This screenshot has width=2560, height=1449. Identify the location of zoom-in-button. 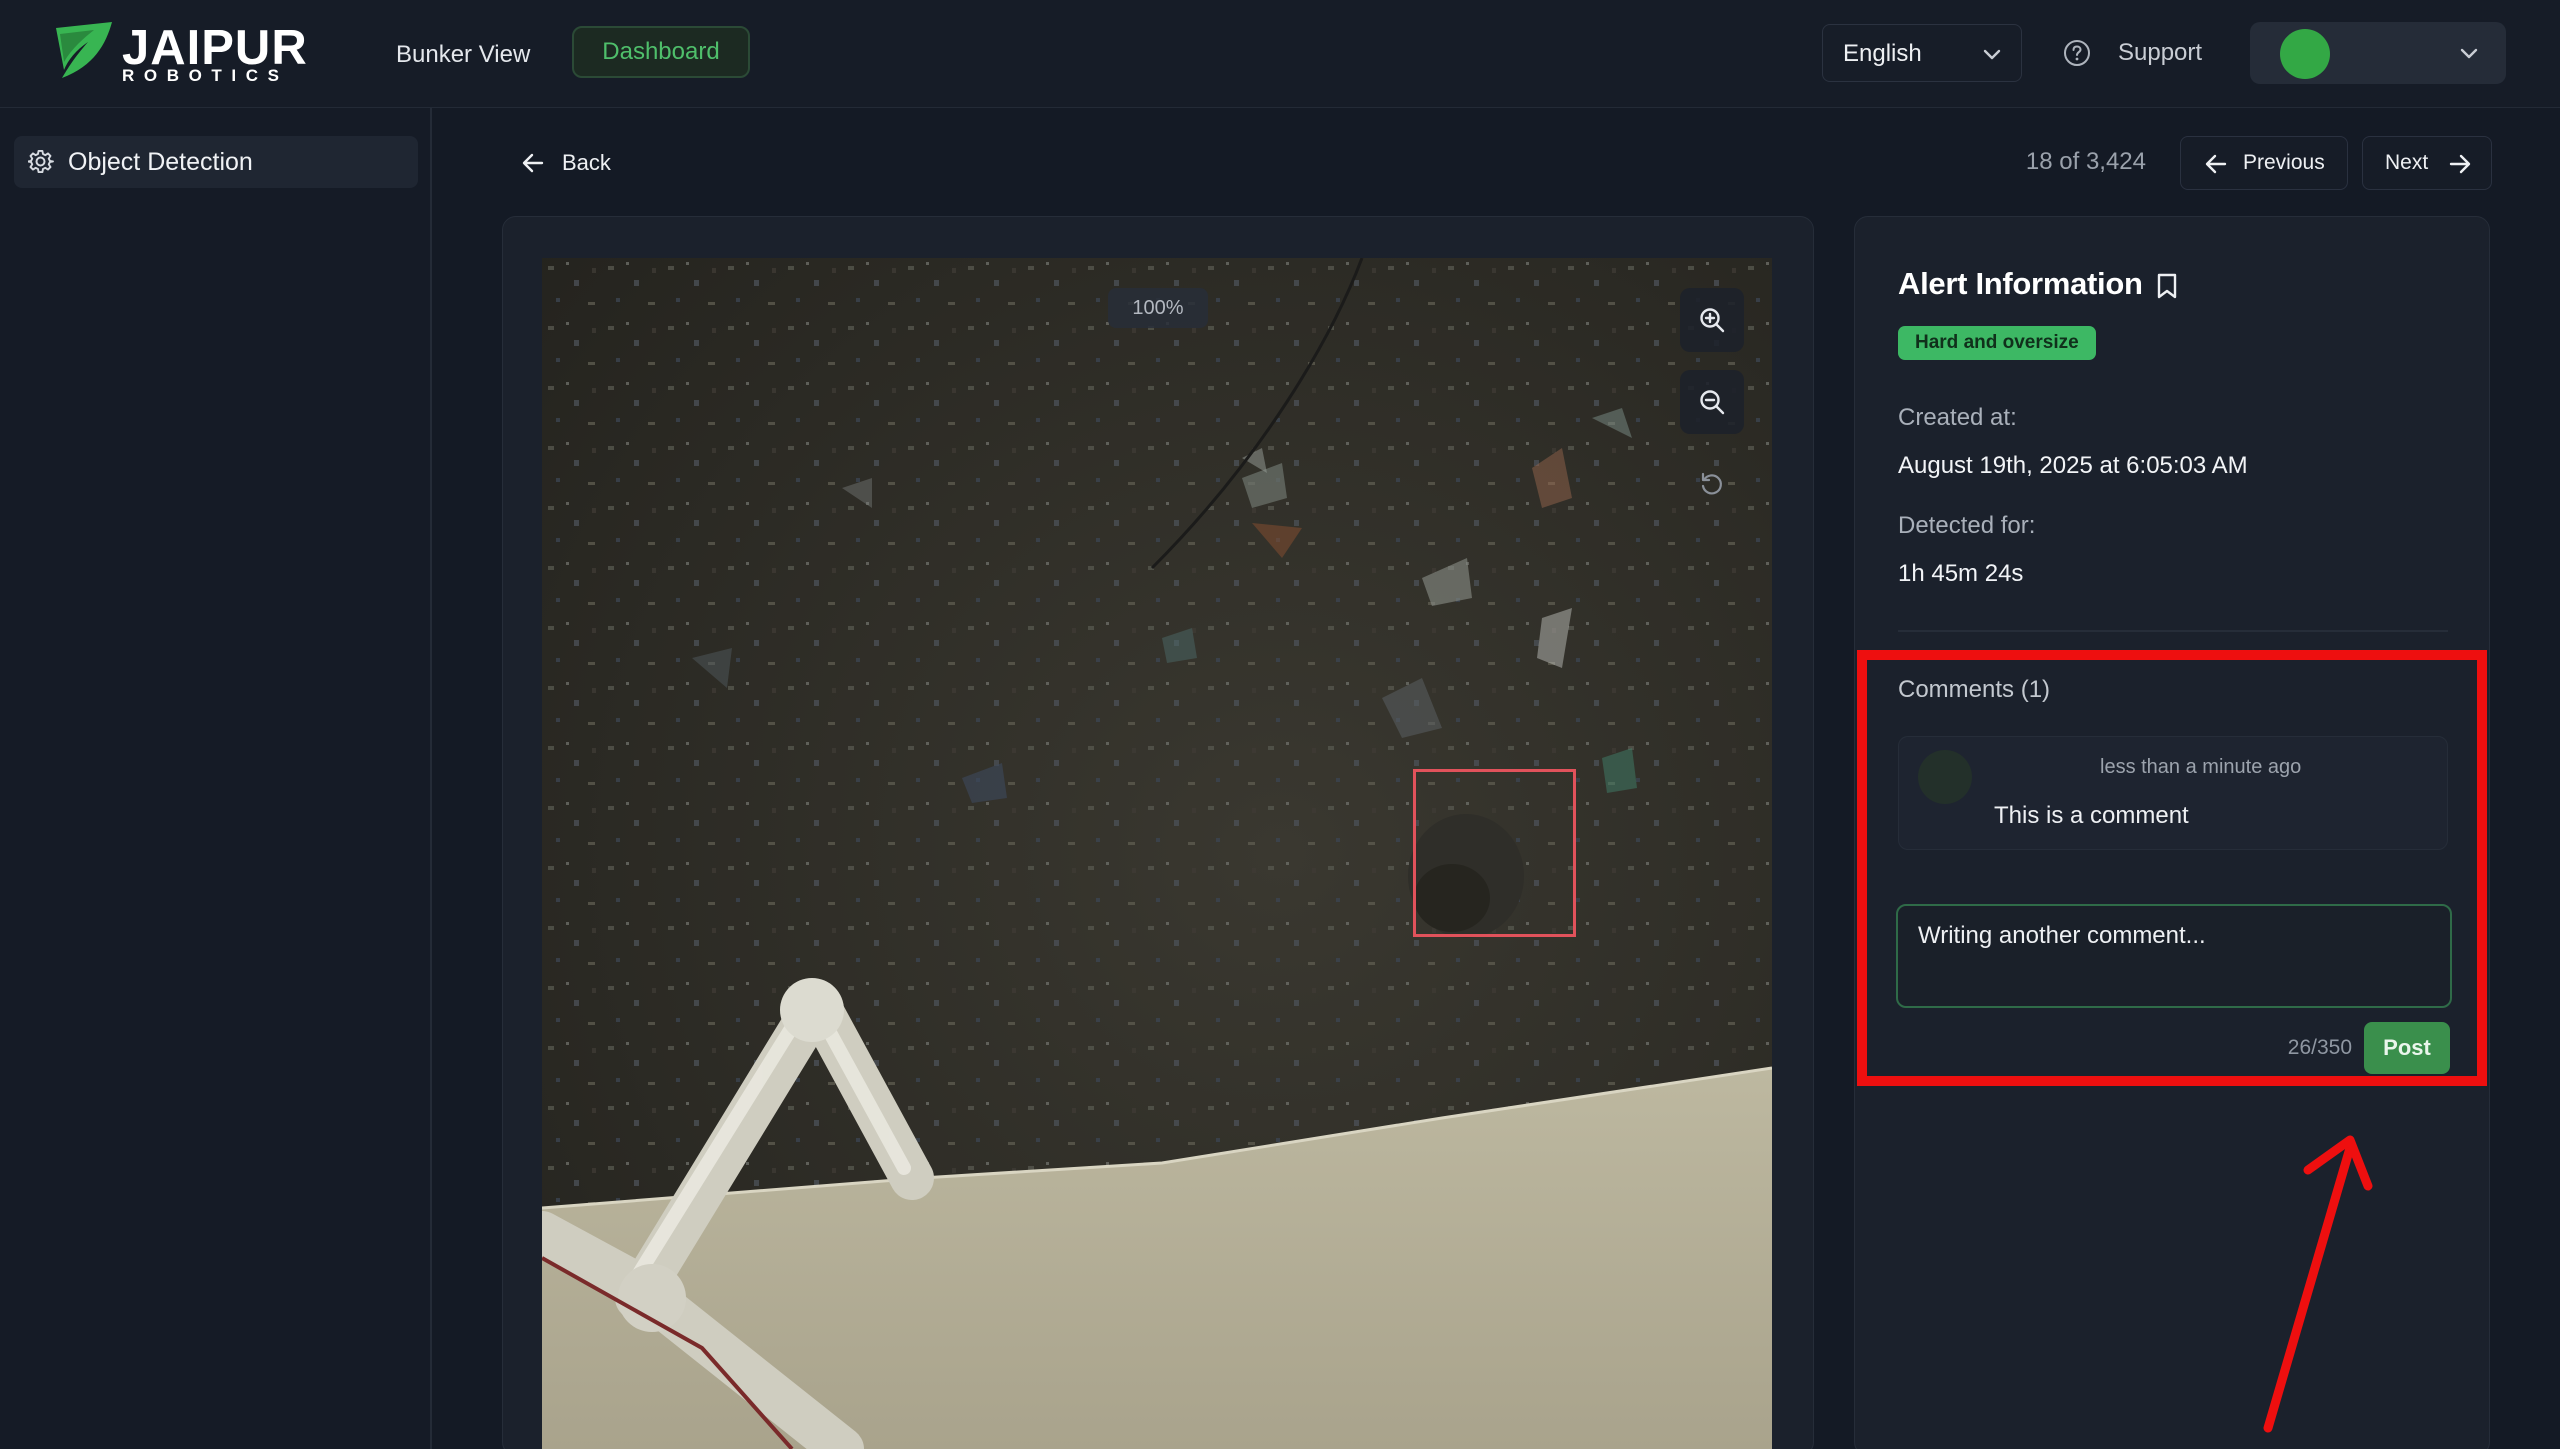
(1712, 320).